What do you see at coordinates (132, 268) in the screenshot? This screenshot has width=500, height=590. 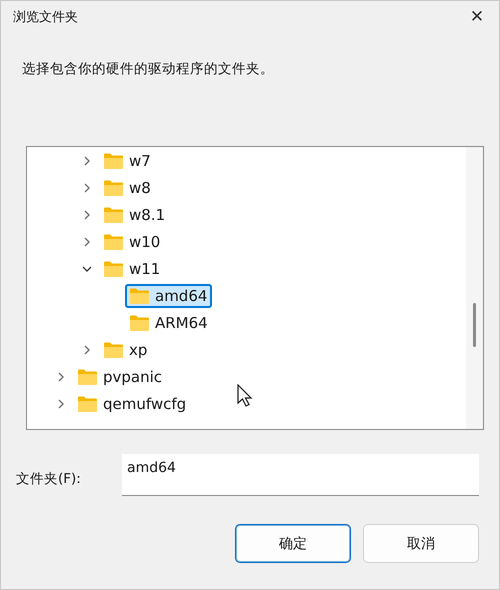 I see `folder-tree-item: w11` at bounding box center [132, 268].